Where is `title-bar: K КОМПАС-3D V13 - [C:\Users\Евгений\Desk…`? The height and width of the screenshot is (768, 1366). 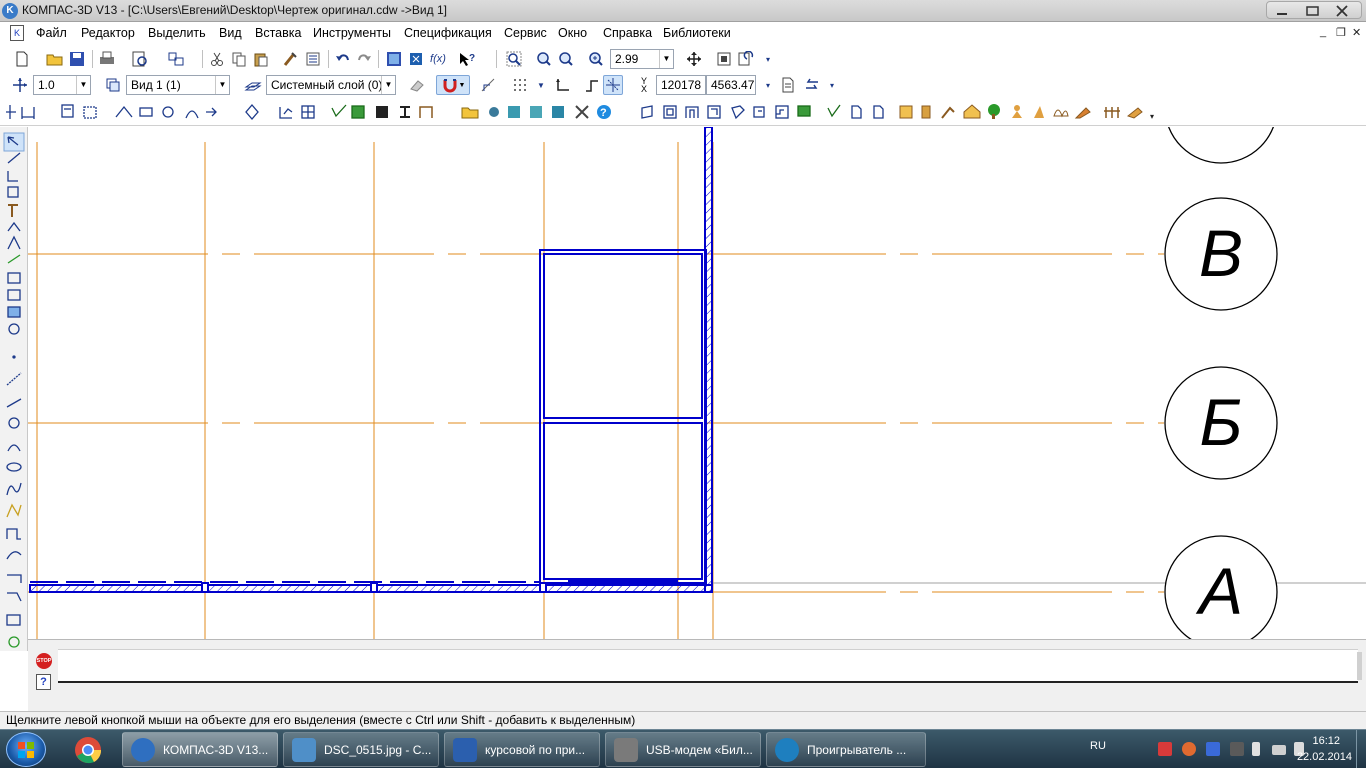 title-bar: K КОМПАС-3D V13 - [C:\Users\Евгений\Desk… is located at coordinates (683, 11).